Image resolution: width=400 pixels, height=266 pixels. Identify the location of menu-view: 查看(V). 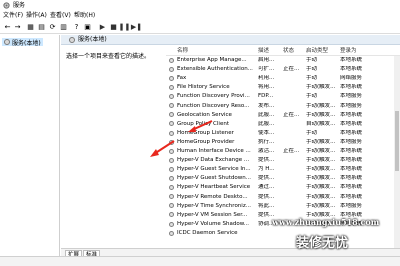
(60, 16).